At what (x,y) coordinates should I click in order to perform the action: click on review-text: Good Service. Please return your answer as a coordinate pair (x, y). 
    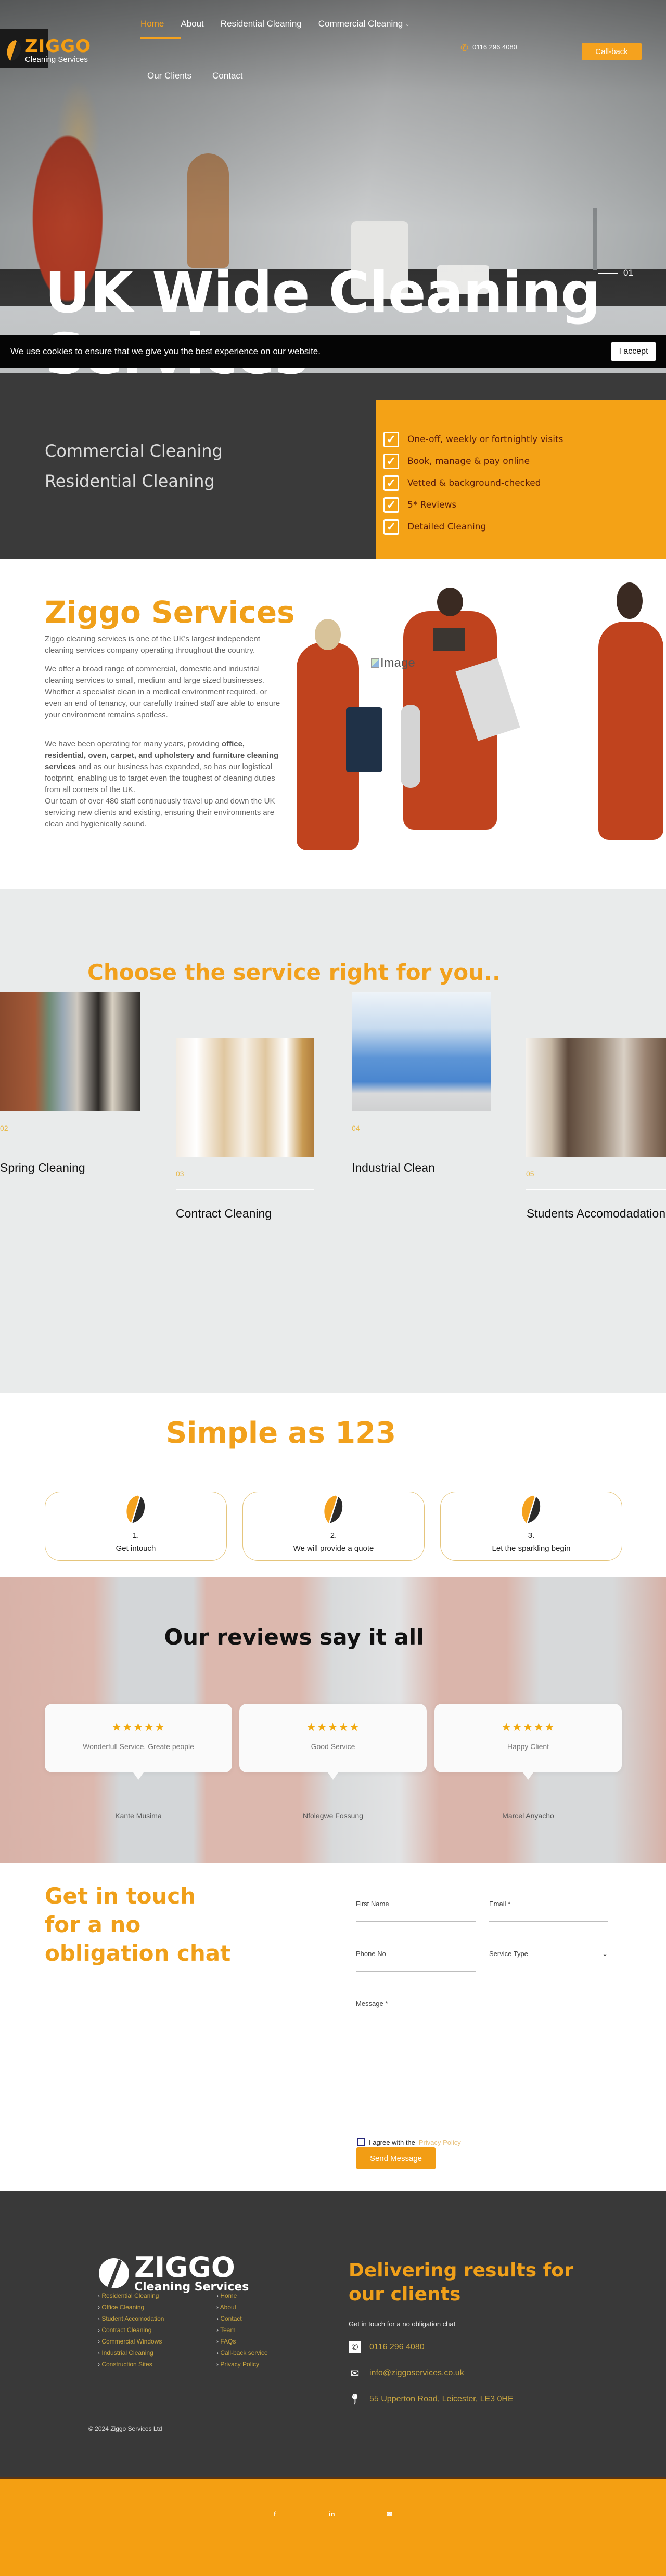
    Looking at the image, I should click on (333, 1747).